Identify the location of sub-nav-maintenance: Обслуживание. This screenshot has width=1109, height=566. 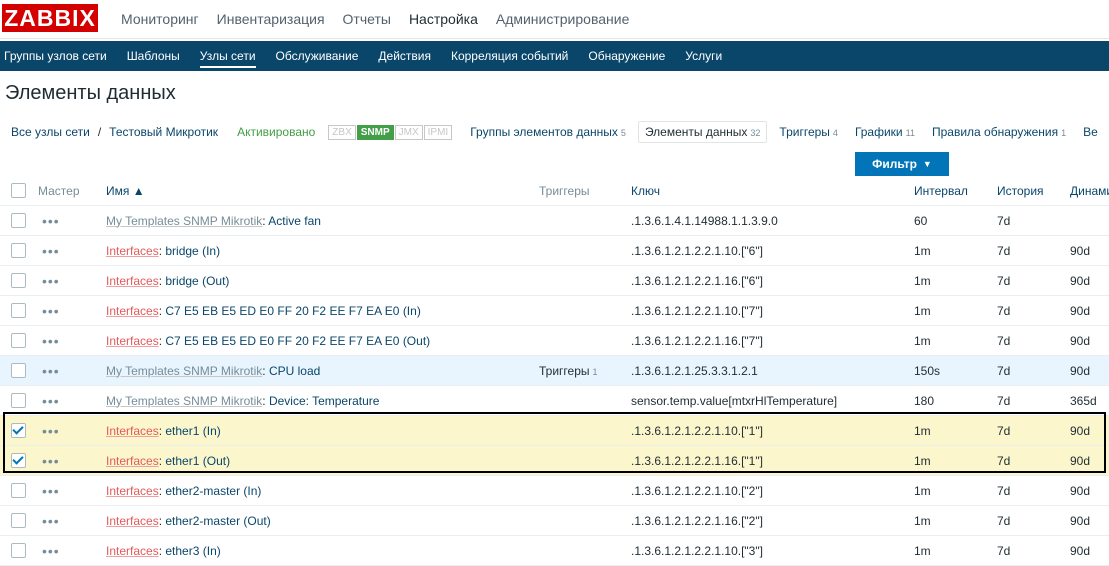
(317, 56).